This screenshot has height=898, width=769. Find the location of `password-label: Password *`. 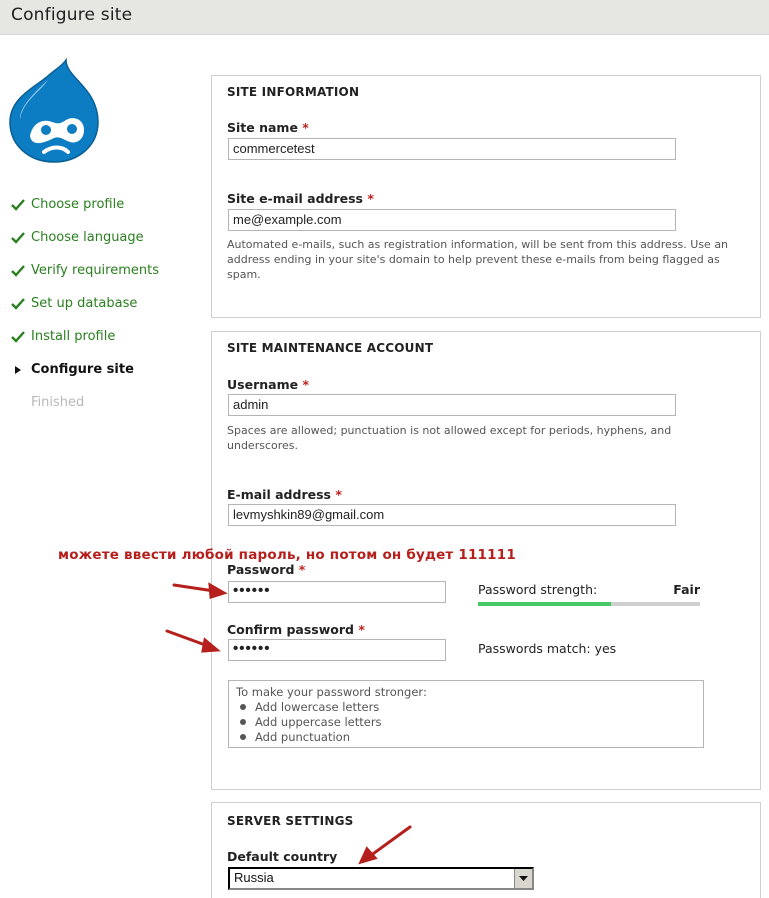

password-label: Password * is located at coordinates (266, 569).